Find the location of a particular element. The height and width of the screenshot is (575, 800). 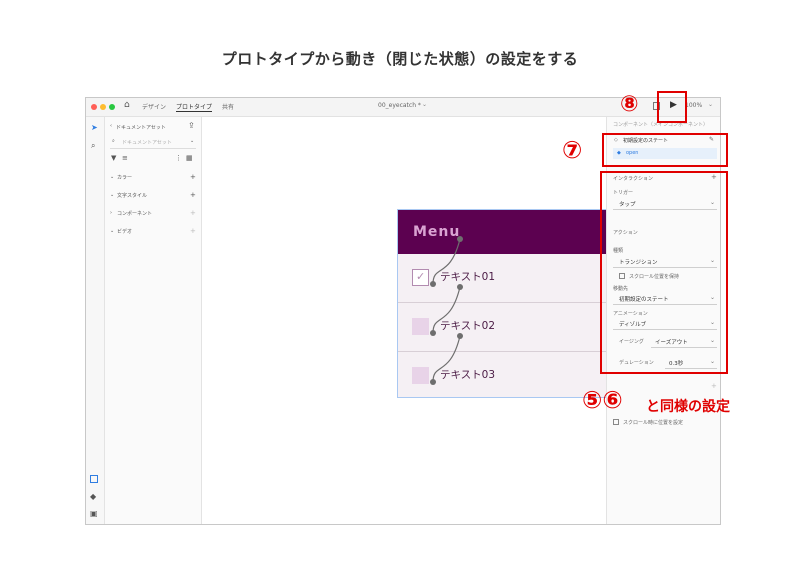

tab-prototype: プロトタイプ is located at coordinates (194, 107).